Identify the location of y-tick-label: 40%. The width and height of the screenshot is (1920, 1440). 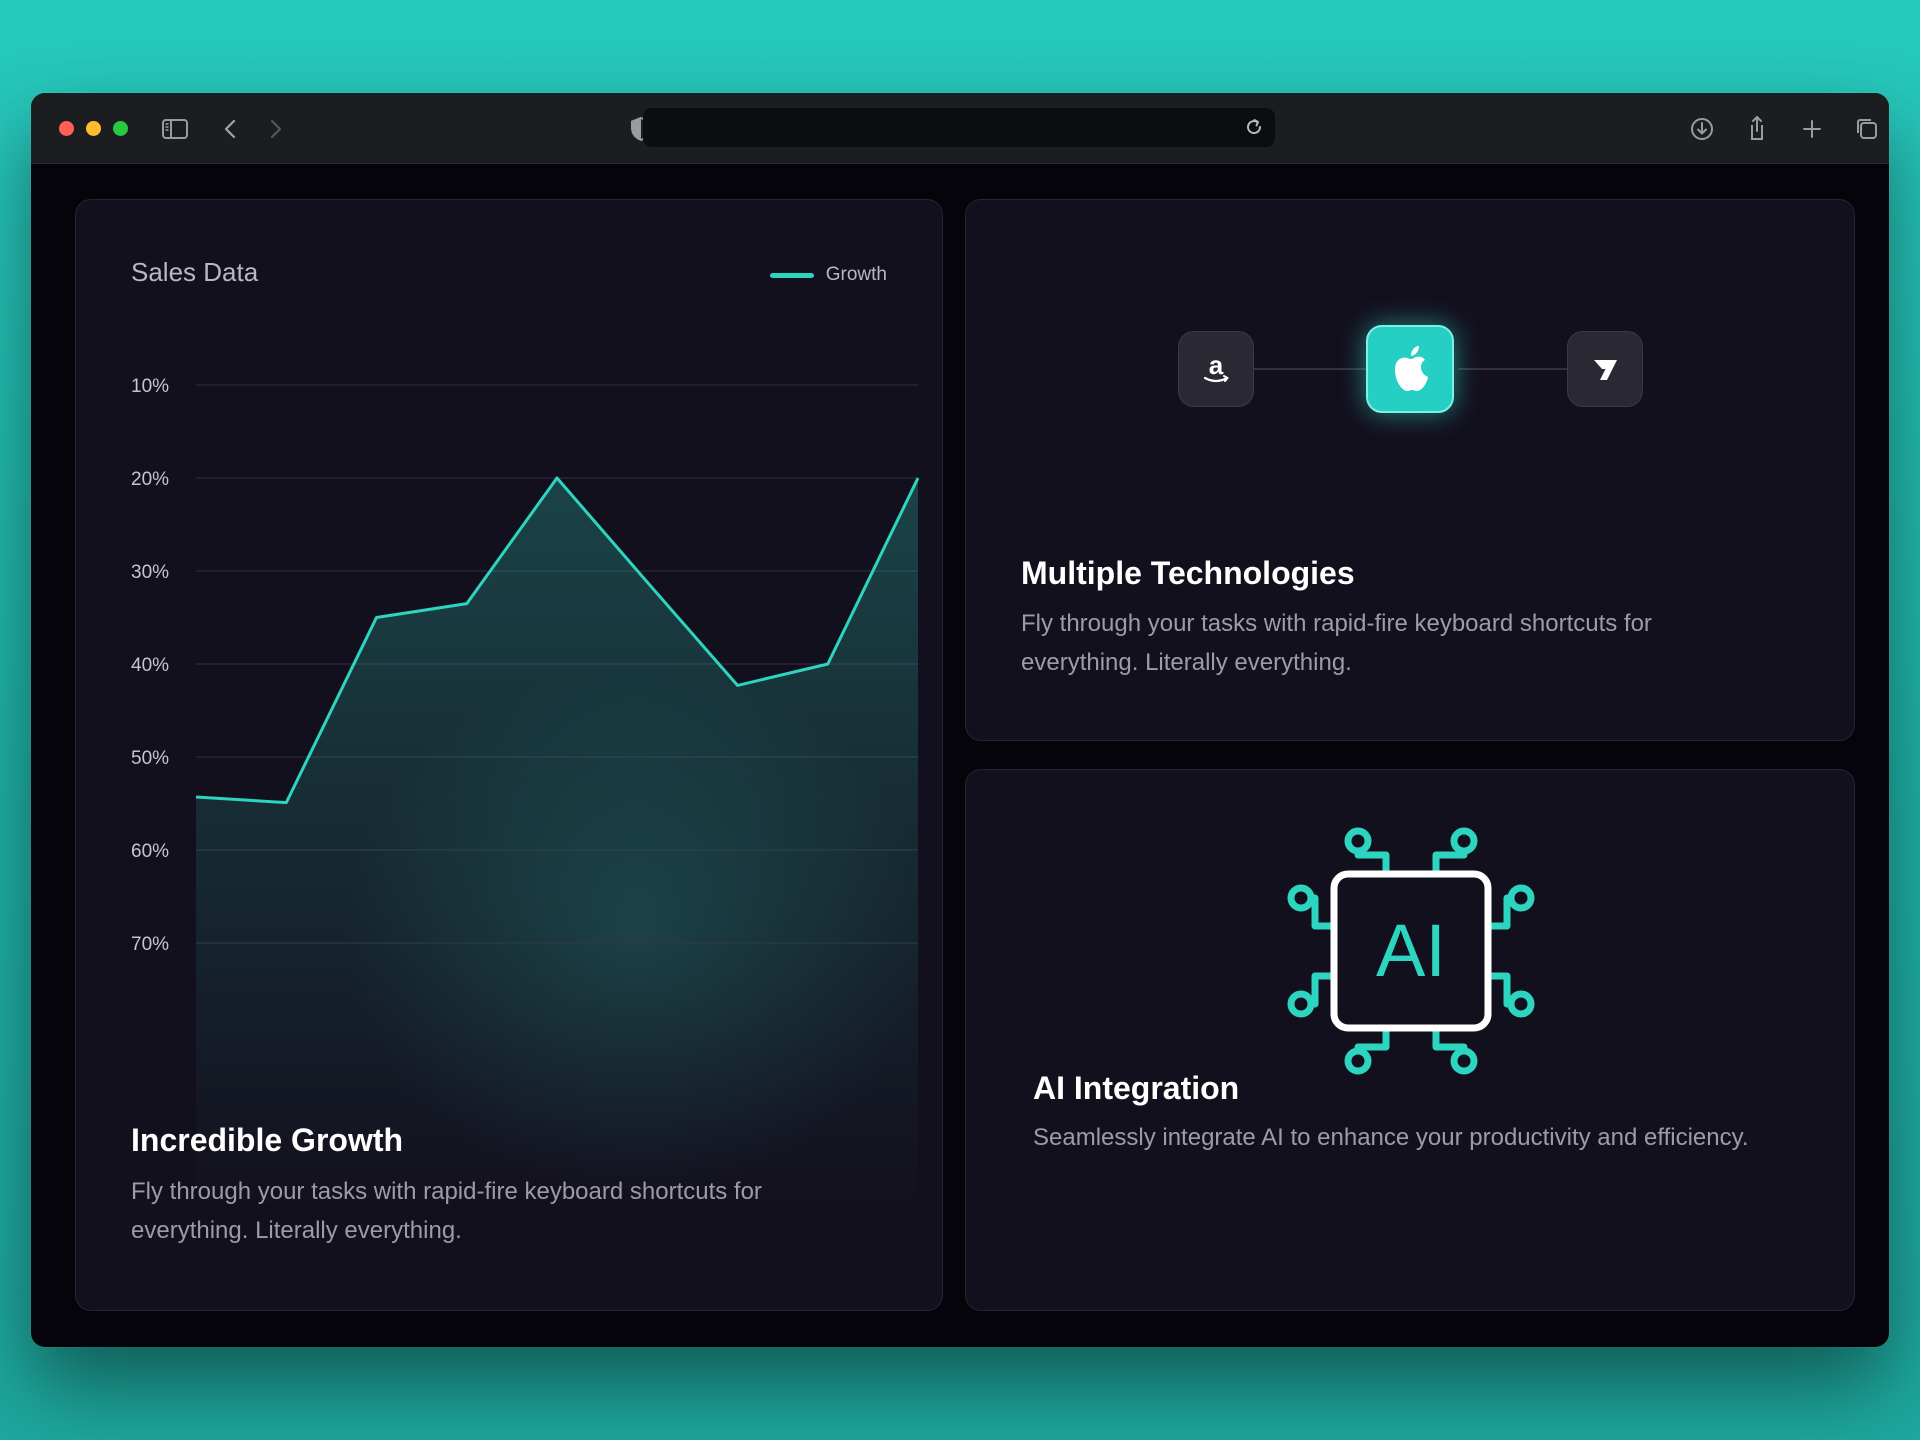
(150, 665).